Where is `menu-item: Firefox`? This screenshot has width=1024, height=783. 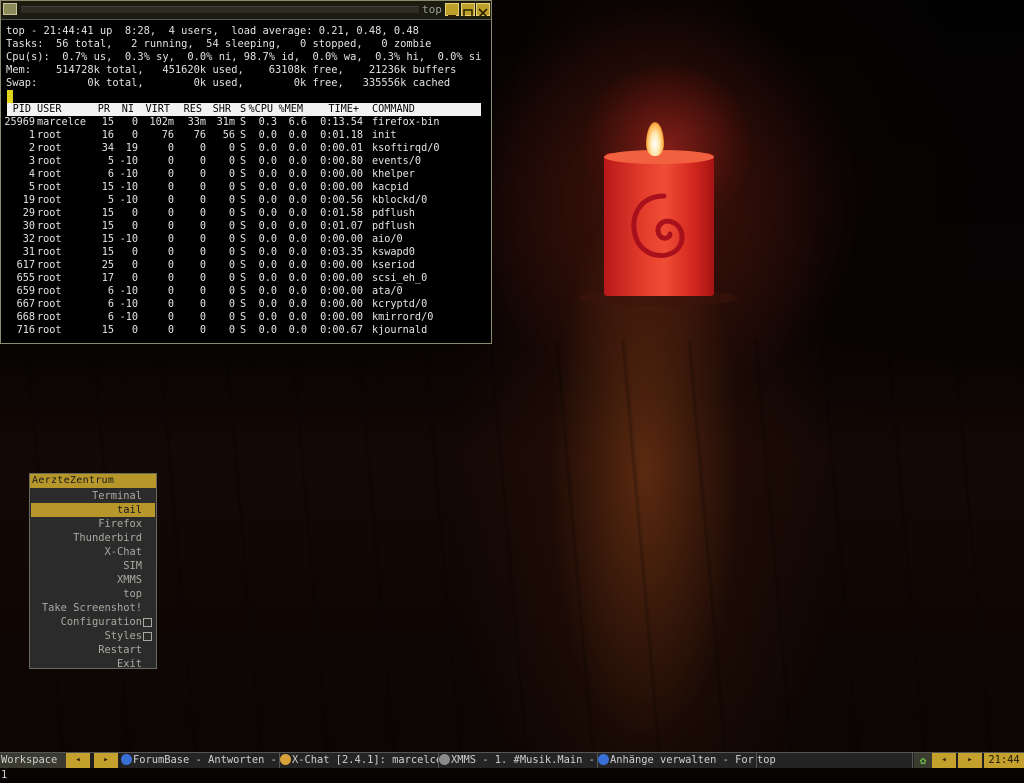
menu-item: Firefox is located at coordinates (120, 524).